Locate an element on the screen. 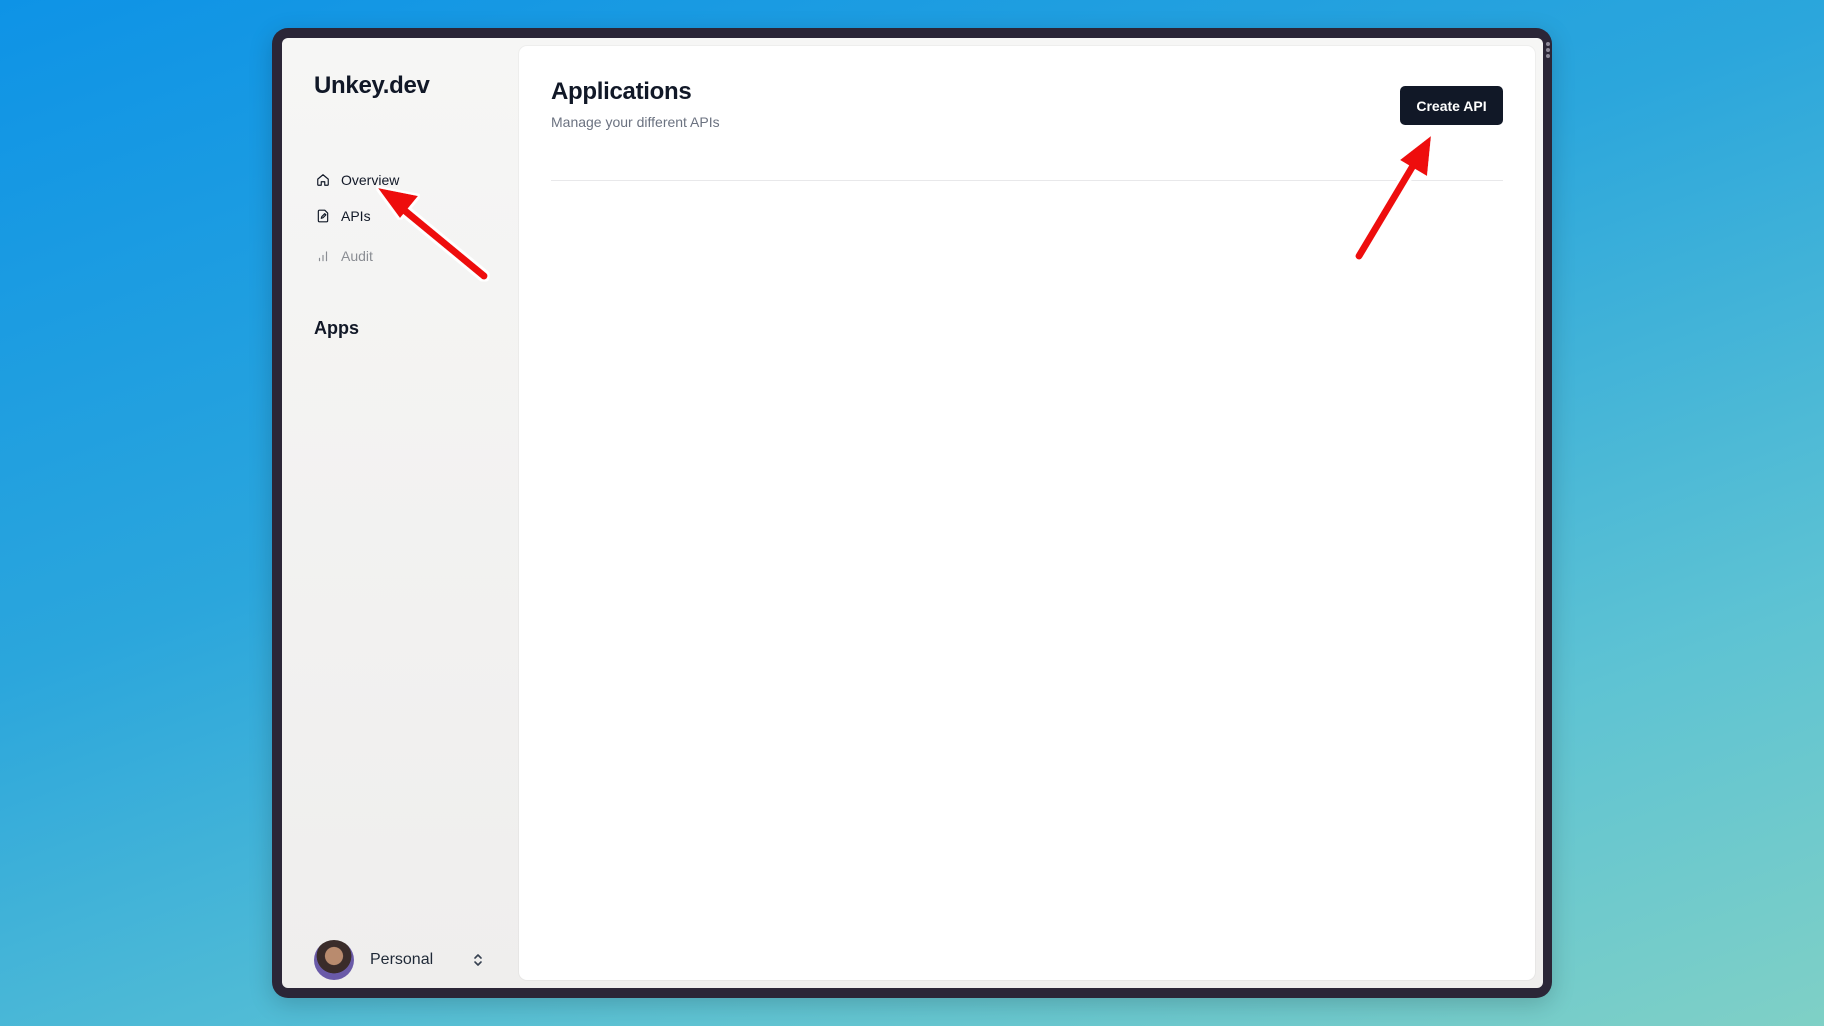  sidebar-item-apis: APIs is located at coordinates (343, 216).